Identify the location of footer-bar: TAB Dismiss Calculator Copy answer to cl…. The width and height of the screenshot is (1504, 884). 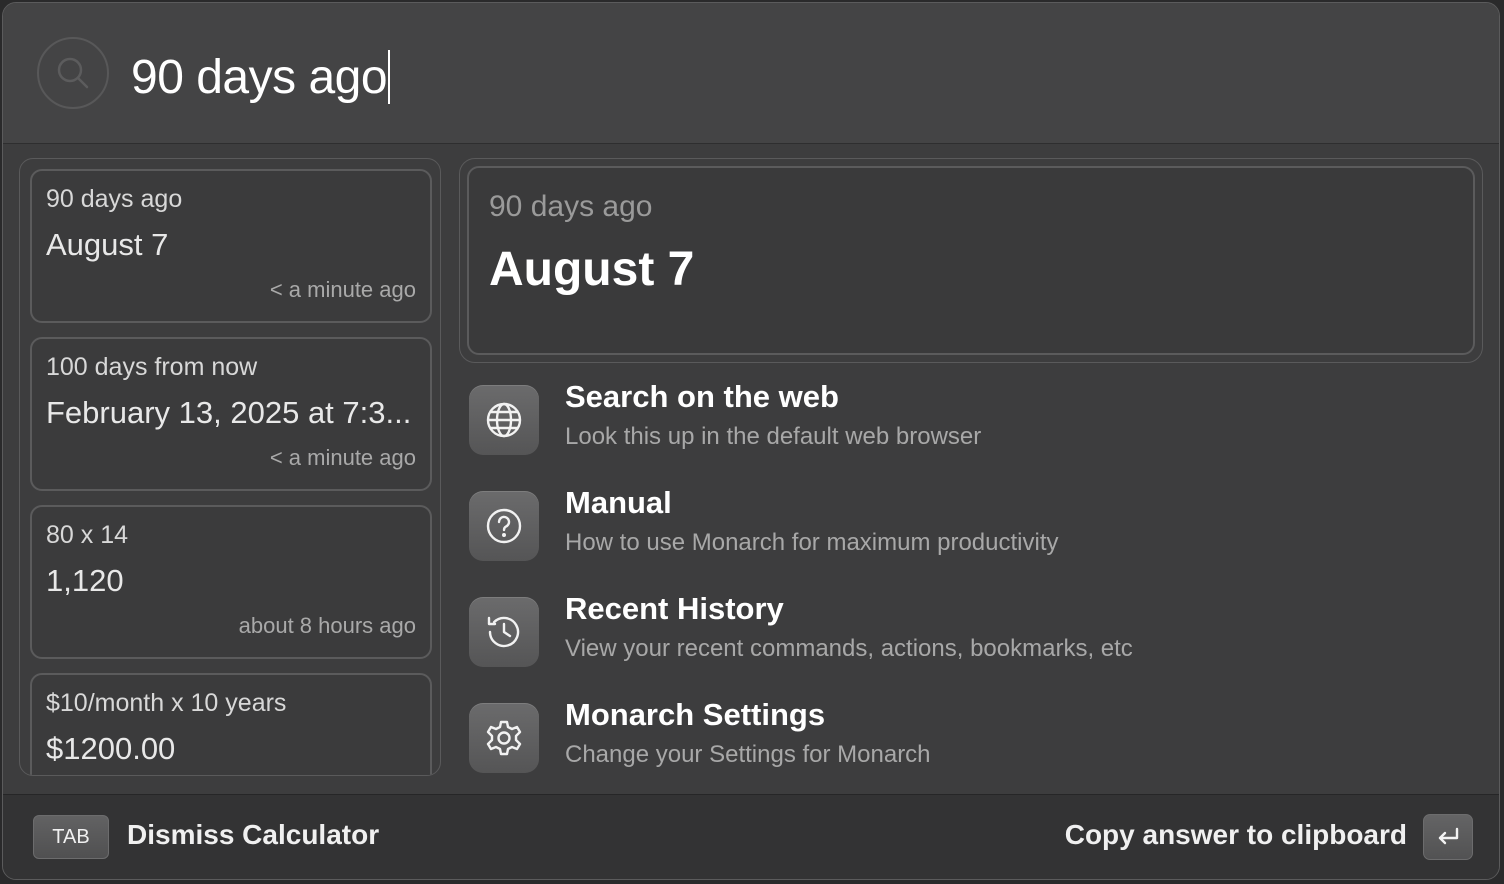
(751, 836).